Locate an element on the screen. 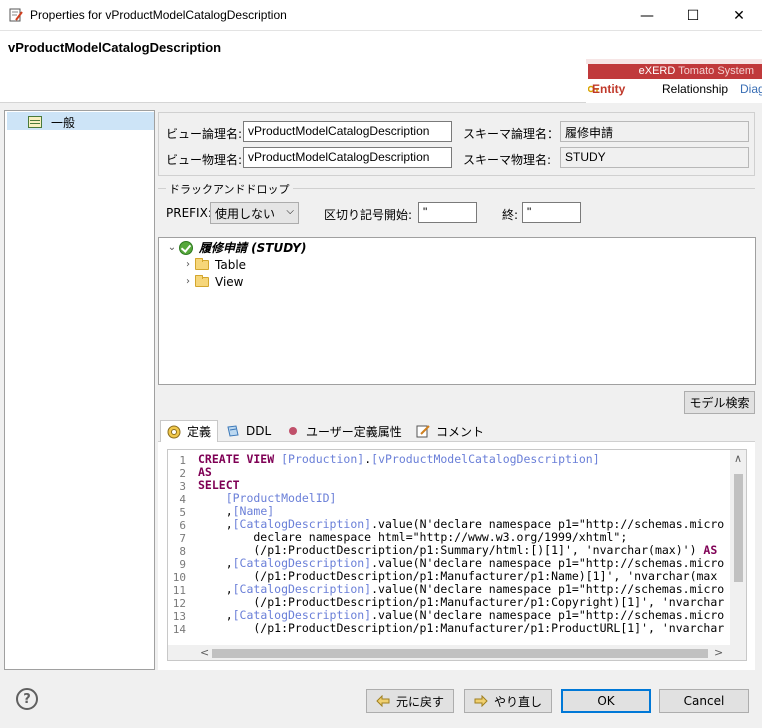  tree-node-label: Table is located at coordinates (231, 264).